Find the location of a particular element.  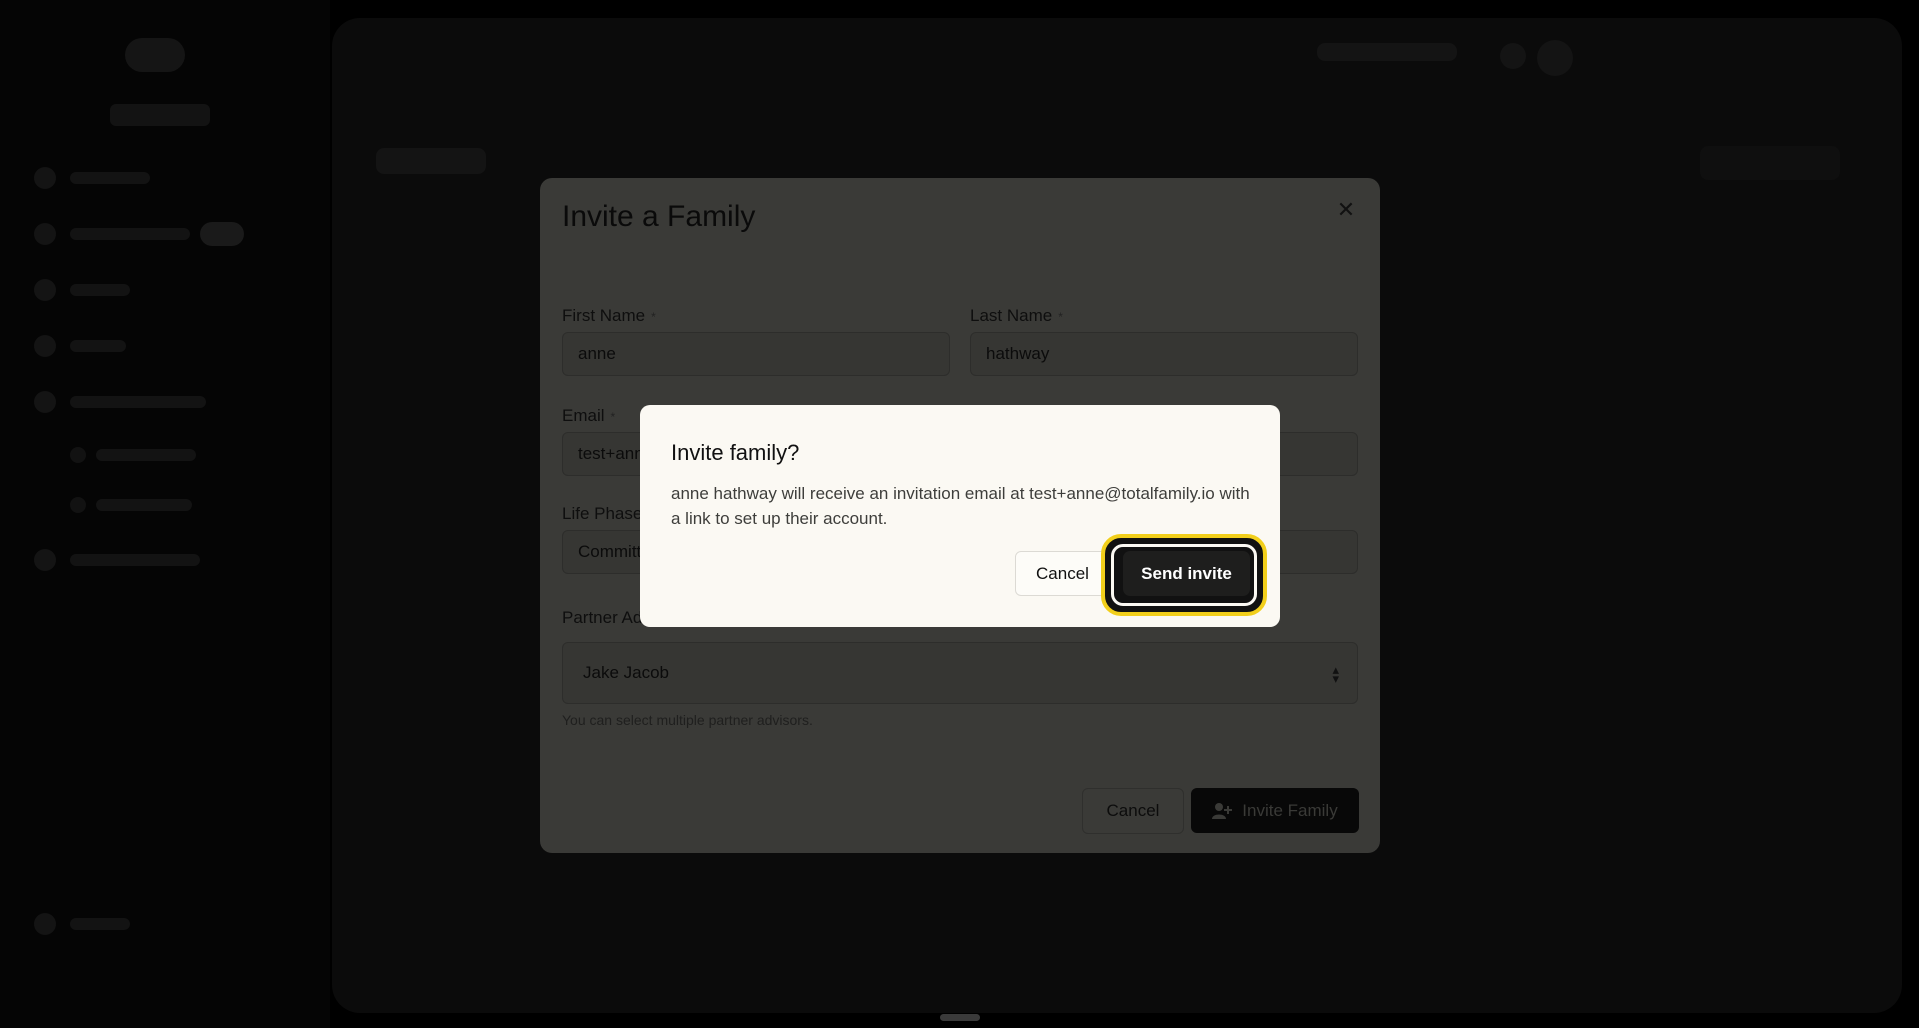

last-name-label: Last Name * is located at coordinates (1016, 315).